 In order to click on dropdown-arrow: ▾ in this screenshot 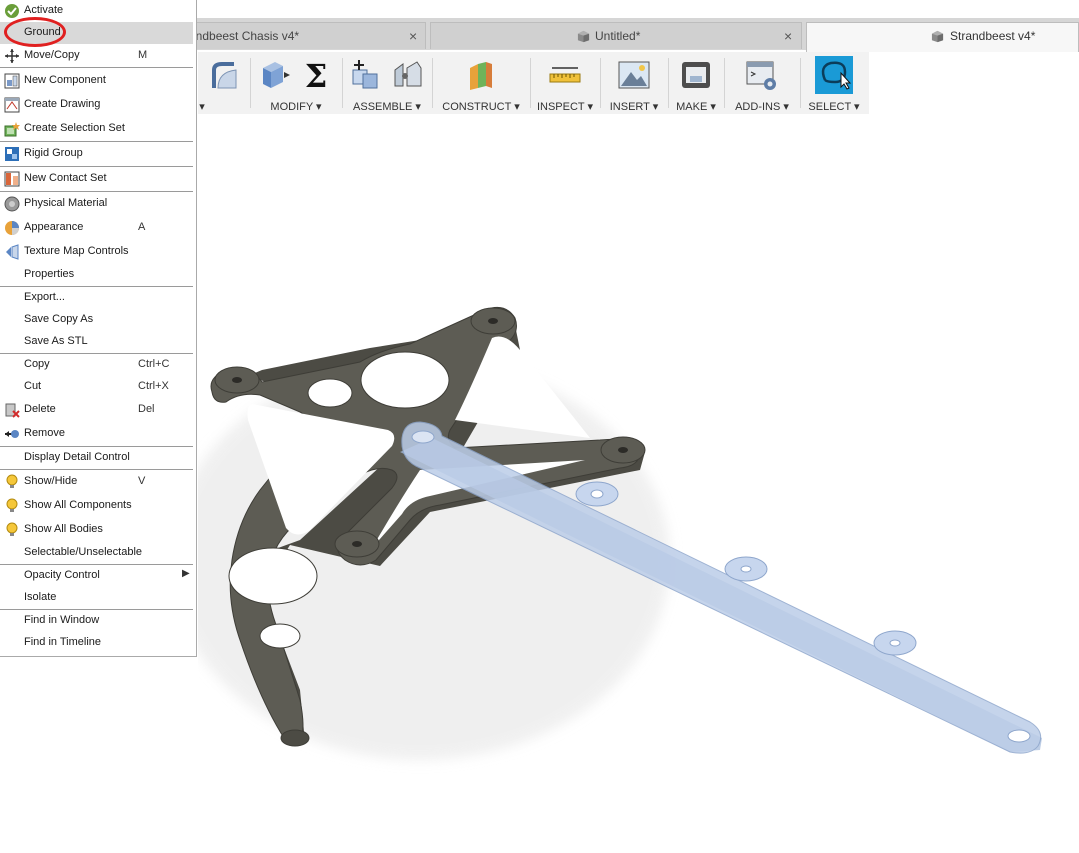, I will do `click(202, 107)`.